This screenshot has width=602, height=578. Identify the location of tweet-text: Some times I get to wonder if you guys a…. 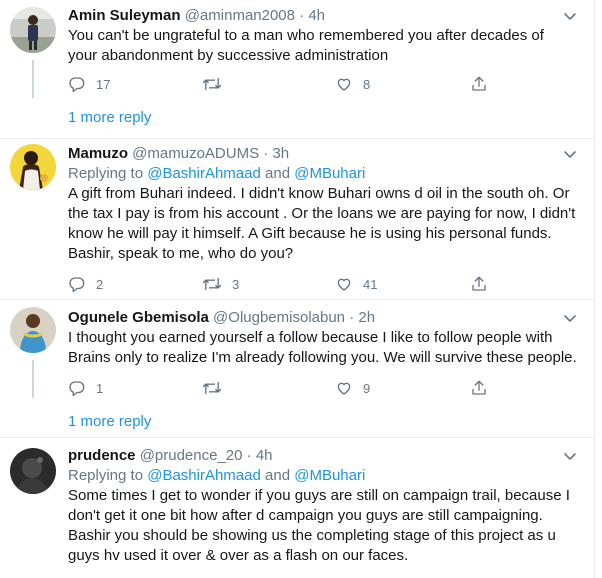
(324, 526).